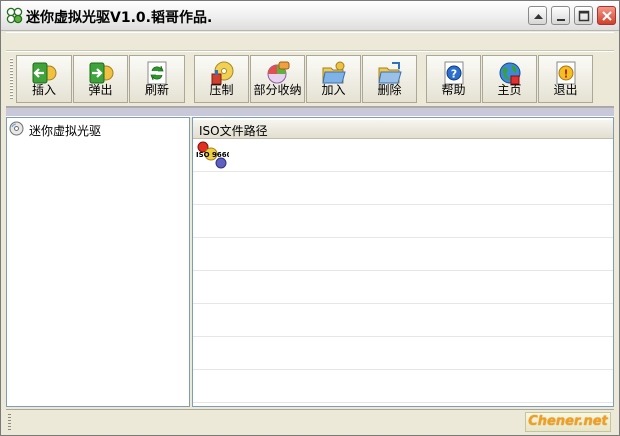 The height and width of the screenshot is (436, 620). I want to click on tree-root-label: 迷你虚拟光驱, so click(65, 131).